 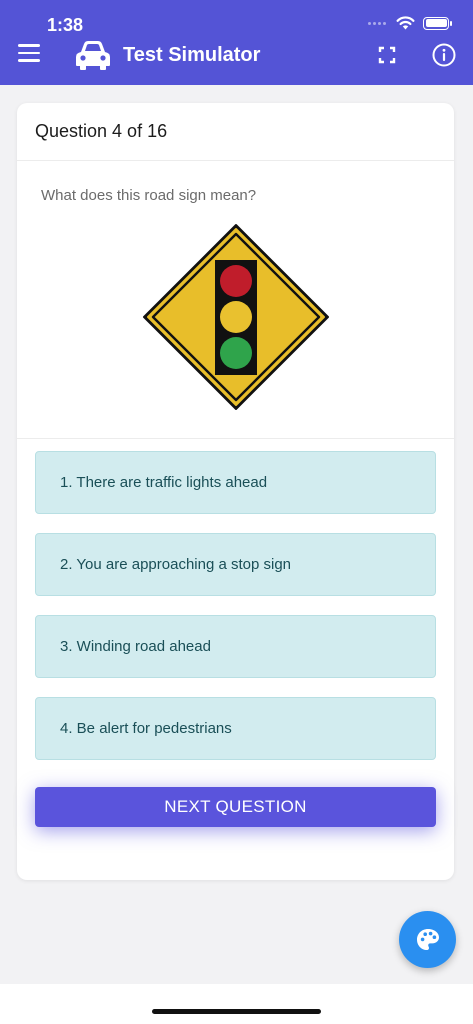 What do you see at coordinates (236, 317) in the screenshot?
I see `traffic-signal-sign-image` at bounding box center [236, 317].